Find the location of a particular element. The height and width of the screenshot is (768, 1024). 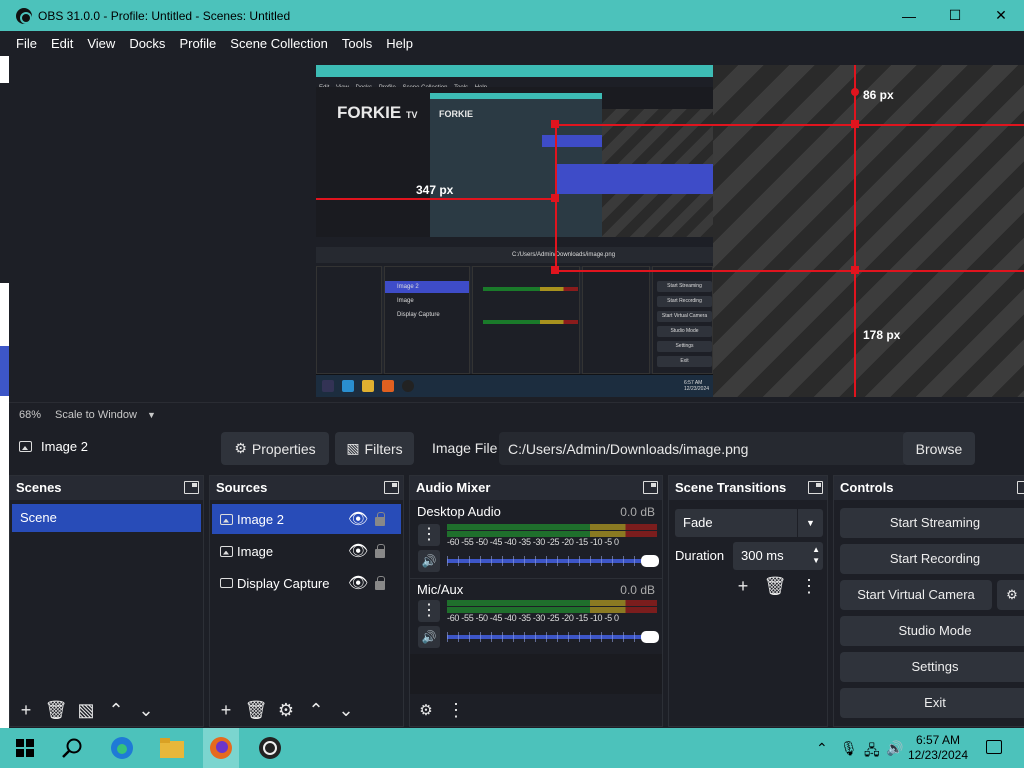

firefox-icon is located at coordinates (221, 748).